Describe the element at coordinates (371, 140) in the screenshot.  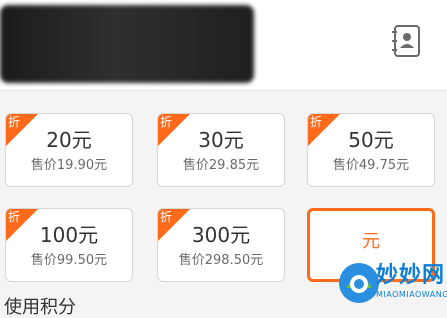
I see `option-denomination: 50元` at that location.